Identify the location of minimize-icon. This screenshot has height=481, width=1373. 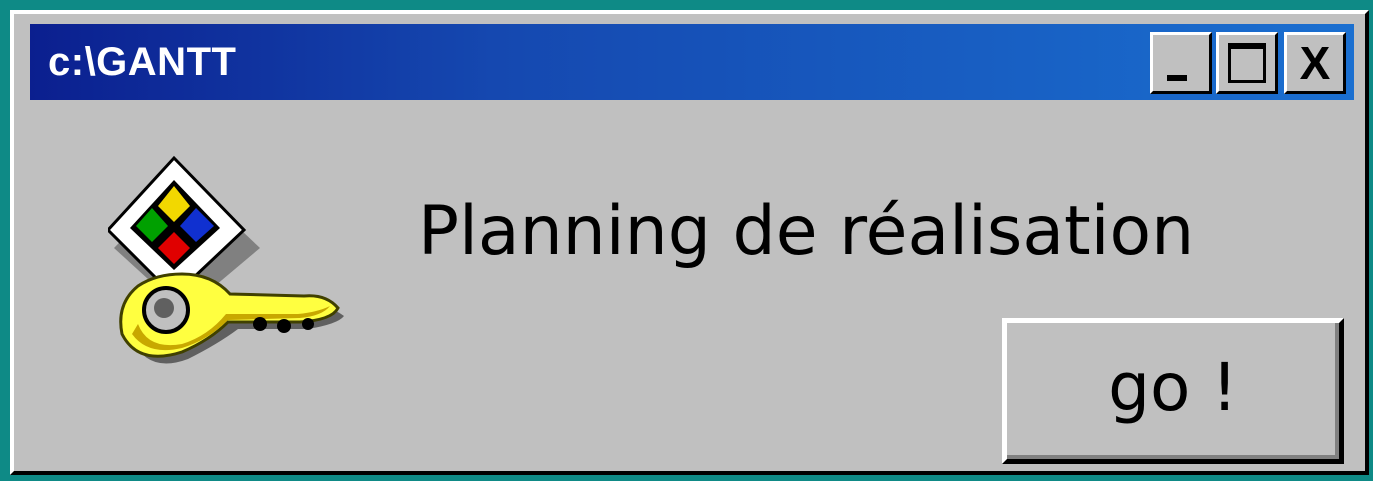
(1177, 78).